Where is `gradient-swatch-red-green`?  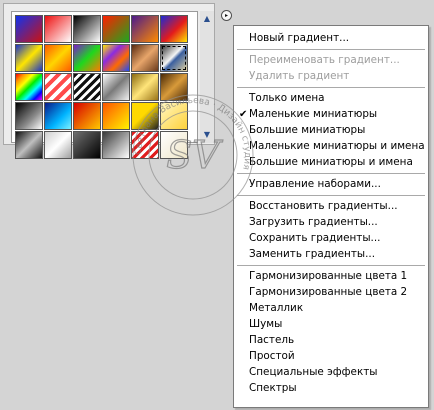 gradient-swatch-red-green is located at coordinates (116, 29).